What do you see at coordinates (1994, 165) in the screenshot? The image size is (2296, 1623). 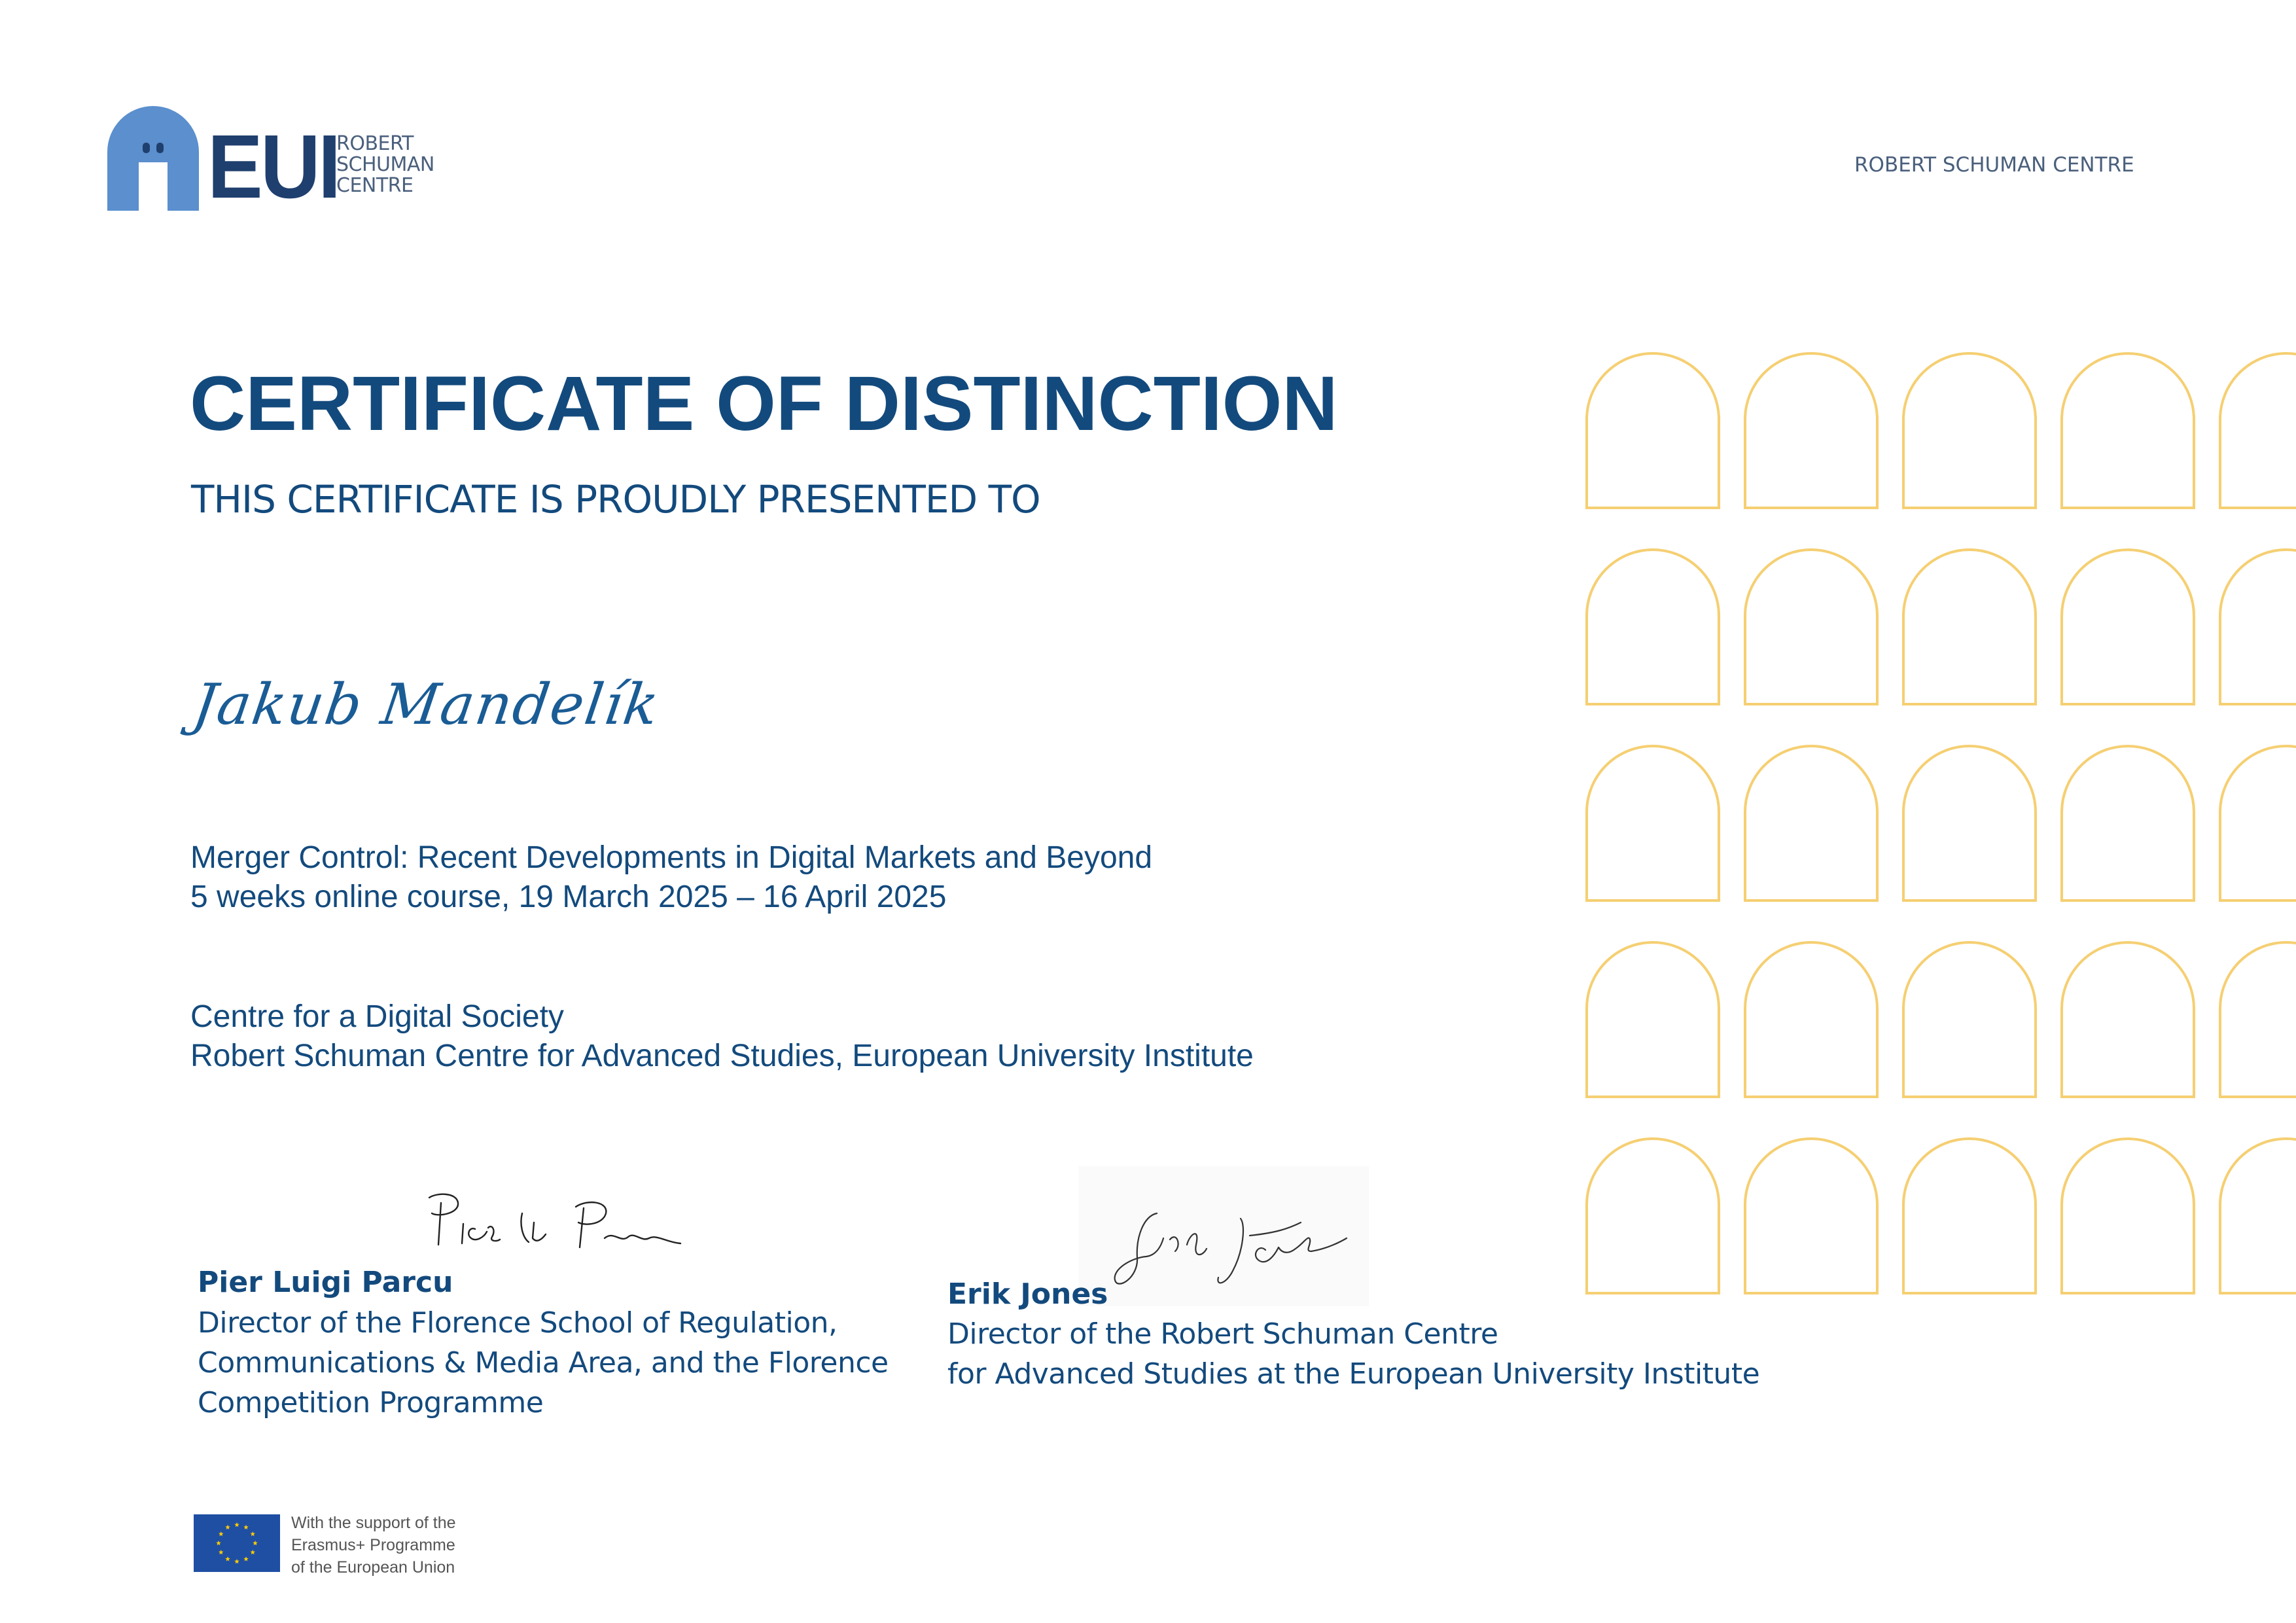 I see `header-centre-name: ROBERT SCHUMAN CENTRE` at bounding box center [1994, 165].